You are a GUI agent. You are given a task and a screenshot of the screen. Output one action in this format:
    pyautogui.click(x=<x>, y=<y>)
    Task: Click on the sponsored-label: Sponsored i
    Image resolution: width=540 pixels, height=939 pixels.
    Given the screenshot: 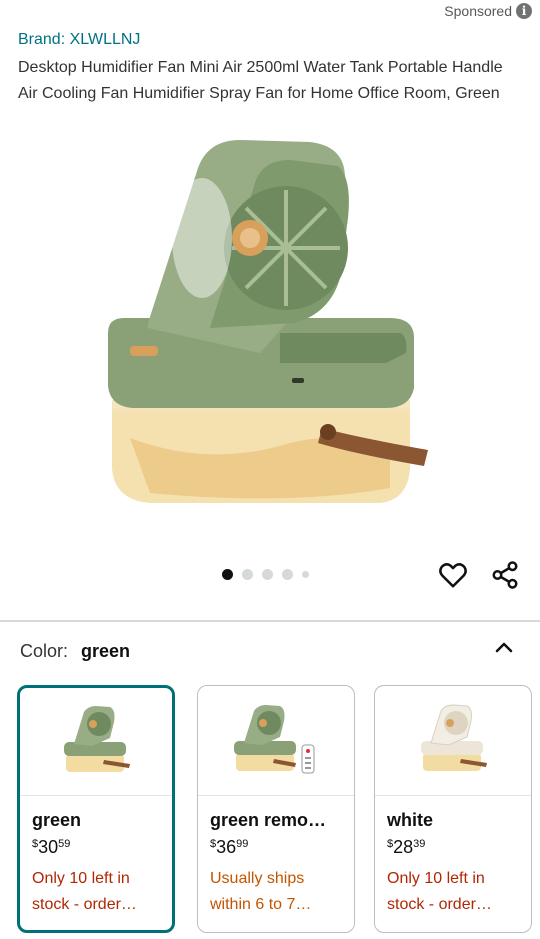 What is the action you would take?
    pyautogui.click(x=488, y=11)
    